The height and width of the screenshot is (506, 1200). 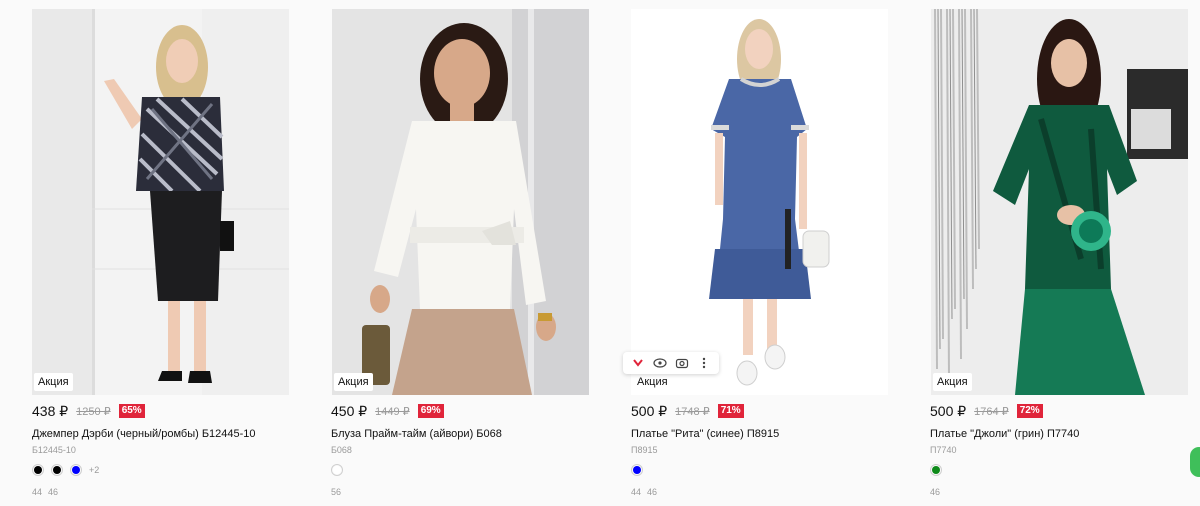 I want to click on more-colors: +2, so click(x=94, y=470).